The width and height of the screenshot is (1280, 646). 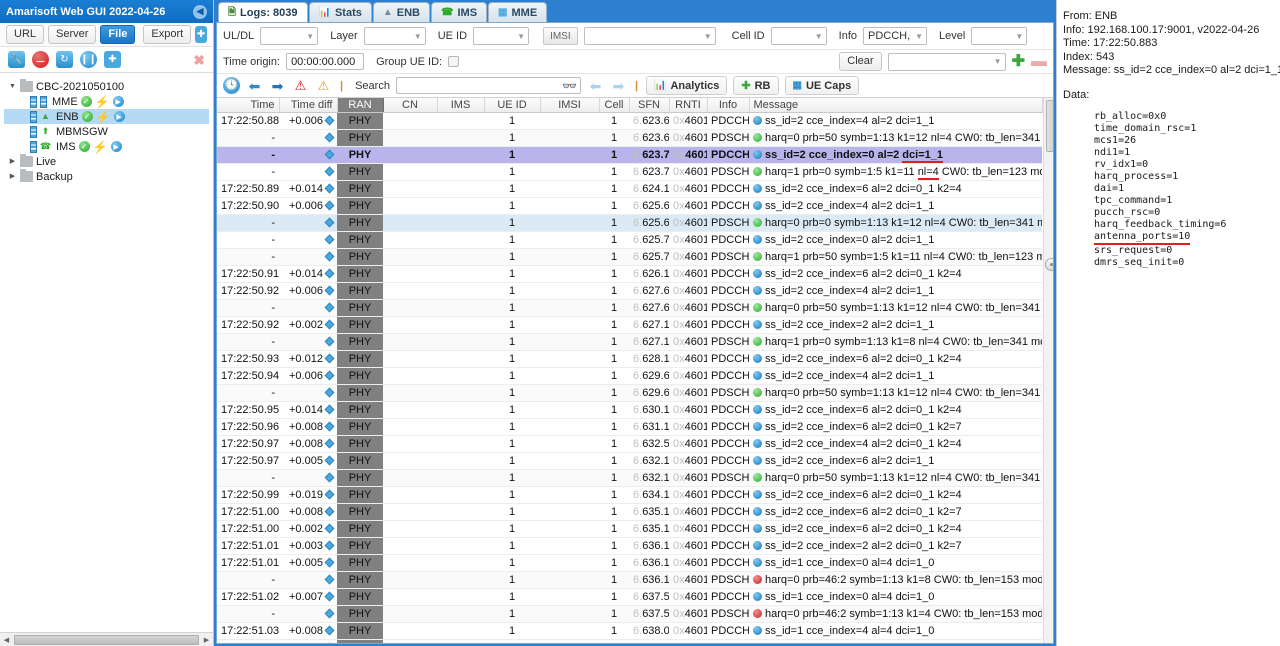 I want to click on logs-vertical-scrollbar, so click(x=1047, y=370).